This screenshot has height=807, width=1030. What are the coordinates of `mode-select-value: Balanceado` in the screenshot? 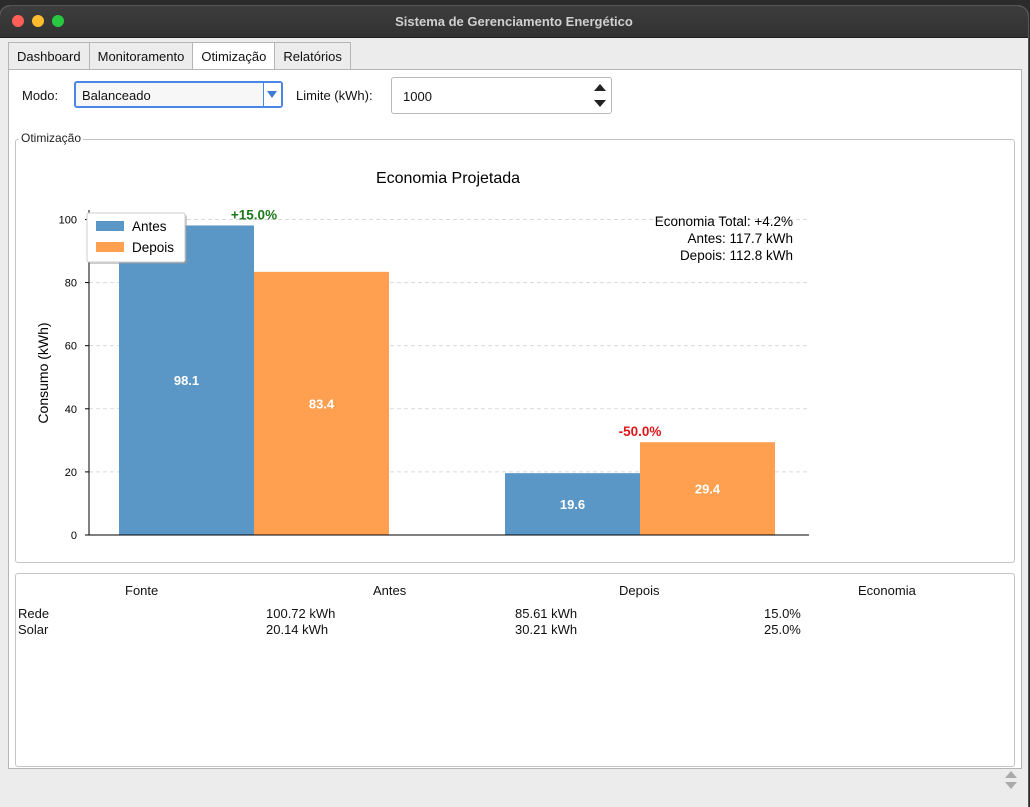 It's located at (116, 95).